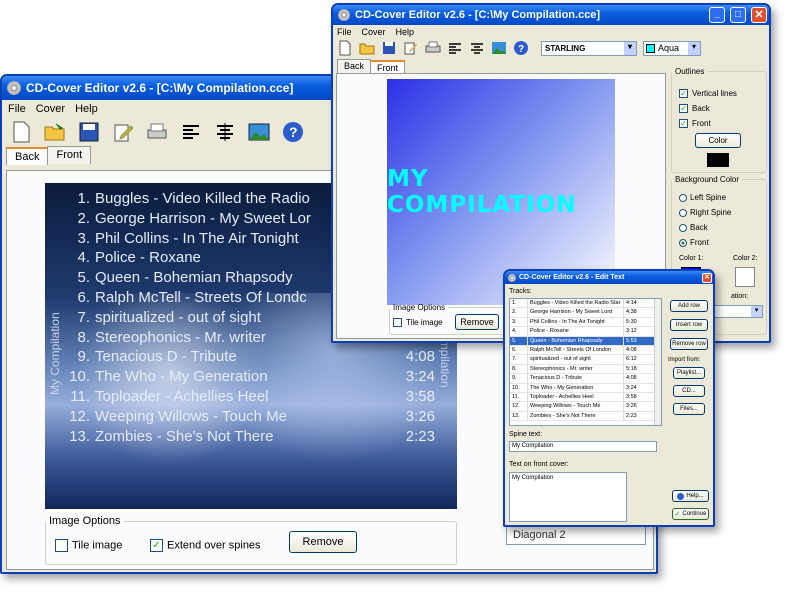 This screenshot has width=798, height=600. What do you see at coordinates (576, 535) in the screenshot?
I see `direction-select-partial: Diagonal 2` at bounding box center [576, 535].